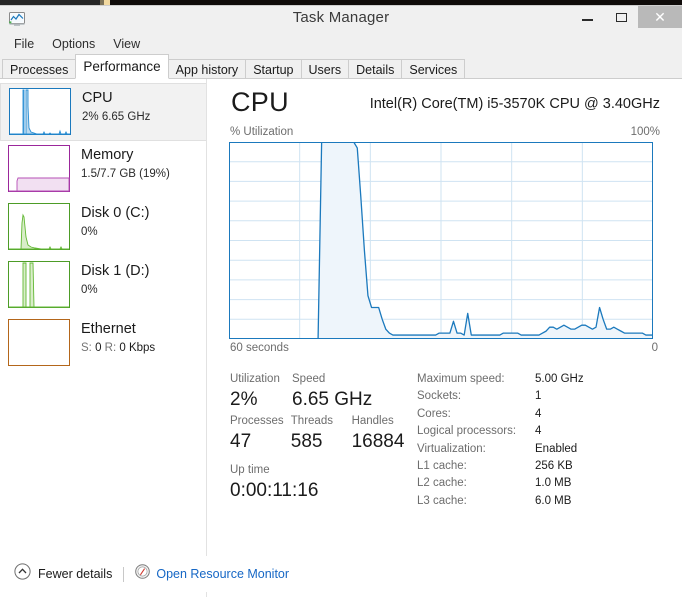 This screenshot has width=682, height=597. Describe the element at coordinates (514, 104) in the screenshot. I see `cpu-model-name: Intel(R) Core(TM) i5-3570K CPU @ 3.40GHz` at that location.